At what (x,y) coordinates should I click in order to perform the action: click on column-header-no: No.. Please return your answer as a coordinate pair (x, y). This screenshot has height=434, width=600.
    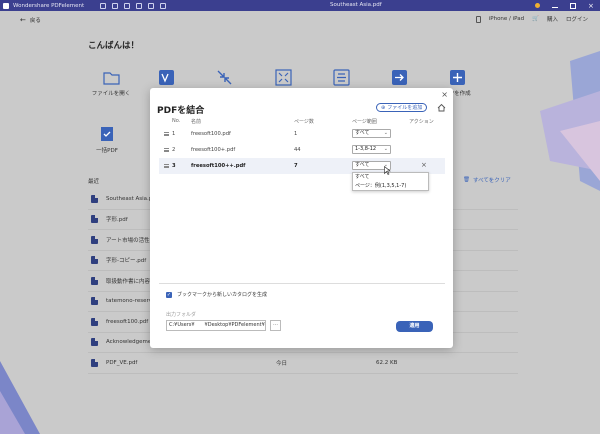
    Looking at the image, I should click on (176, 121).